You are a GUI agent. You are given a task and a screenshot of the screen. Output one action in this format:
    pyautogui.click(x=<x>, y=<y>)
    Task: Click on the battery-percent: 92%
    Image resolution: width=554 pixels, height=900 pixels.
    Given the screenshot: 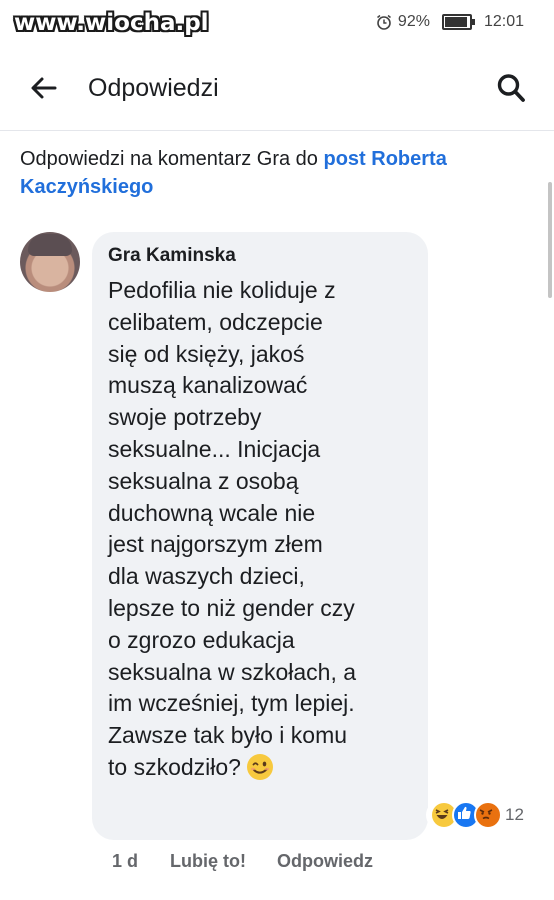 What is the action you would take?
    pyautogui.click(x=413, y=21)
    